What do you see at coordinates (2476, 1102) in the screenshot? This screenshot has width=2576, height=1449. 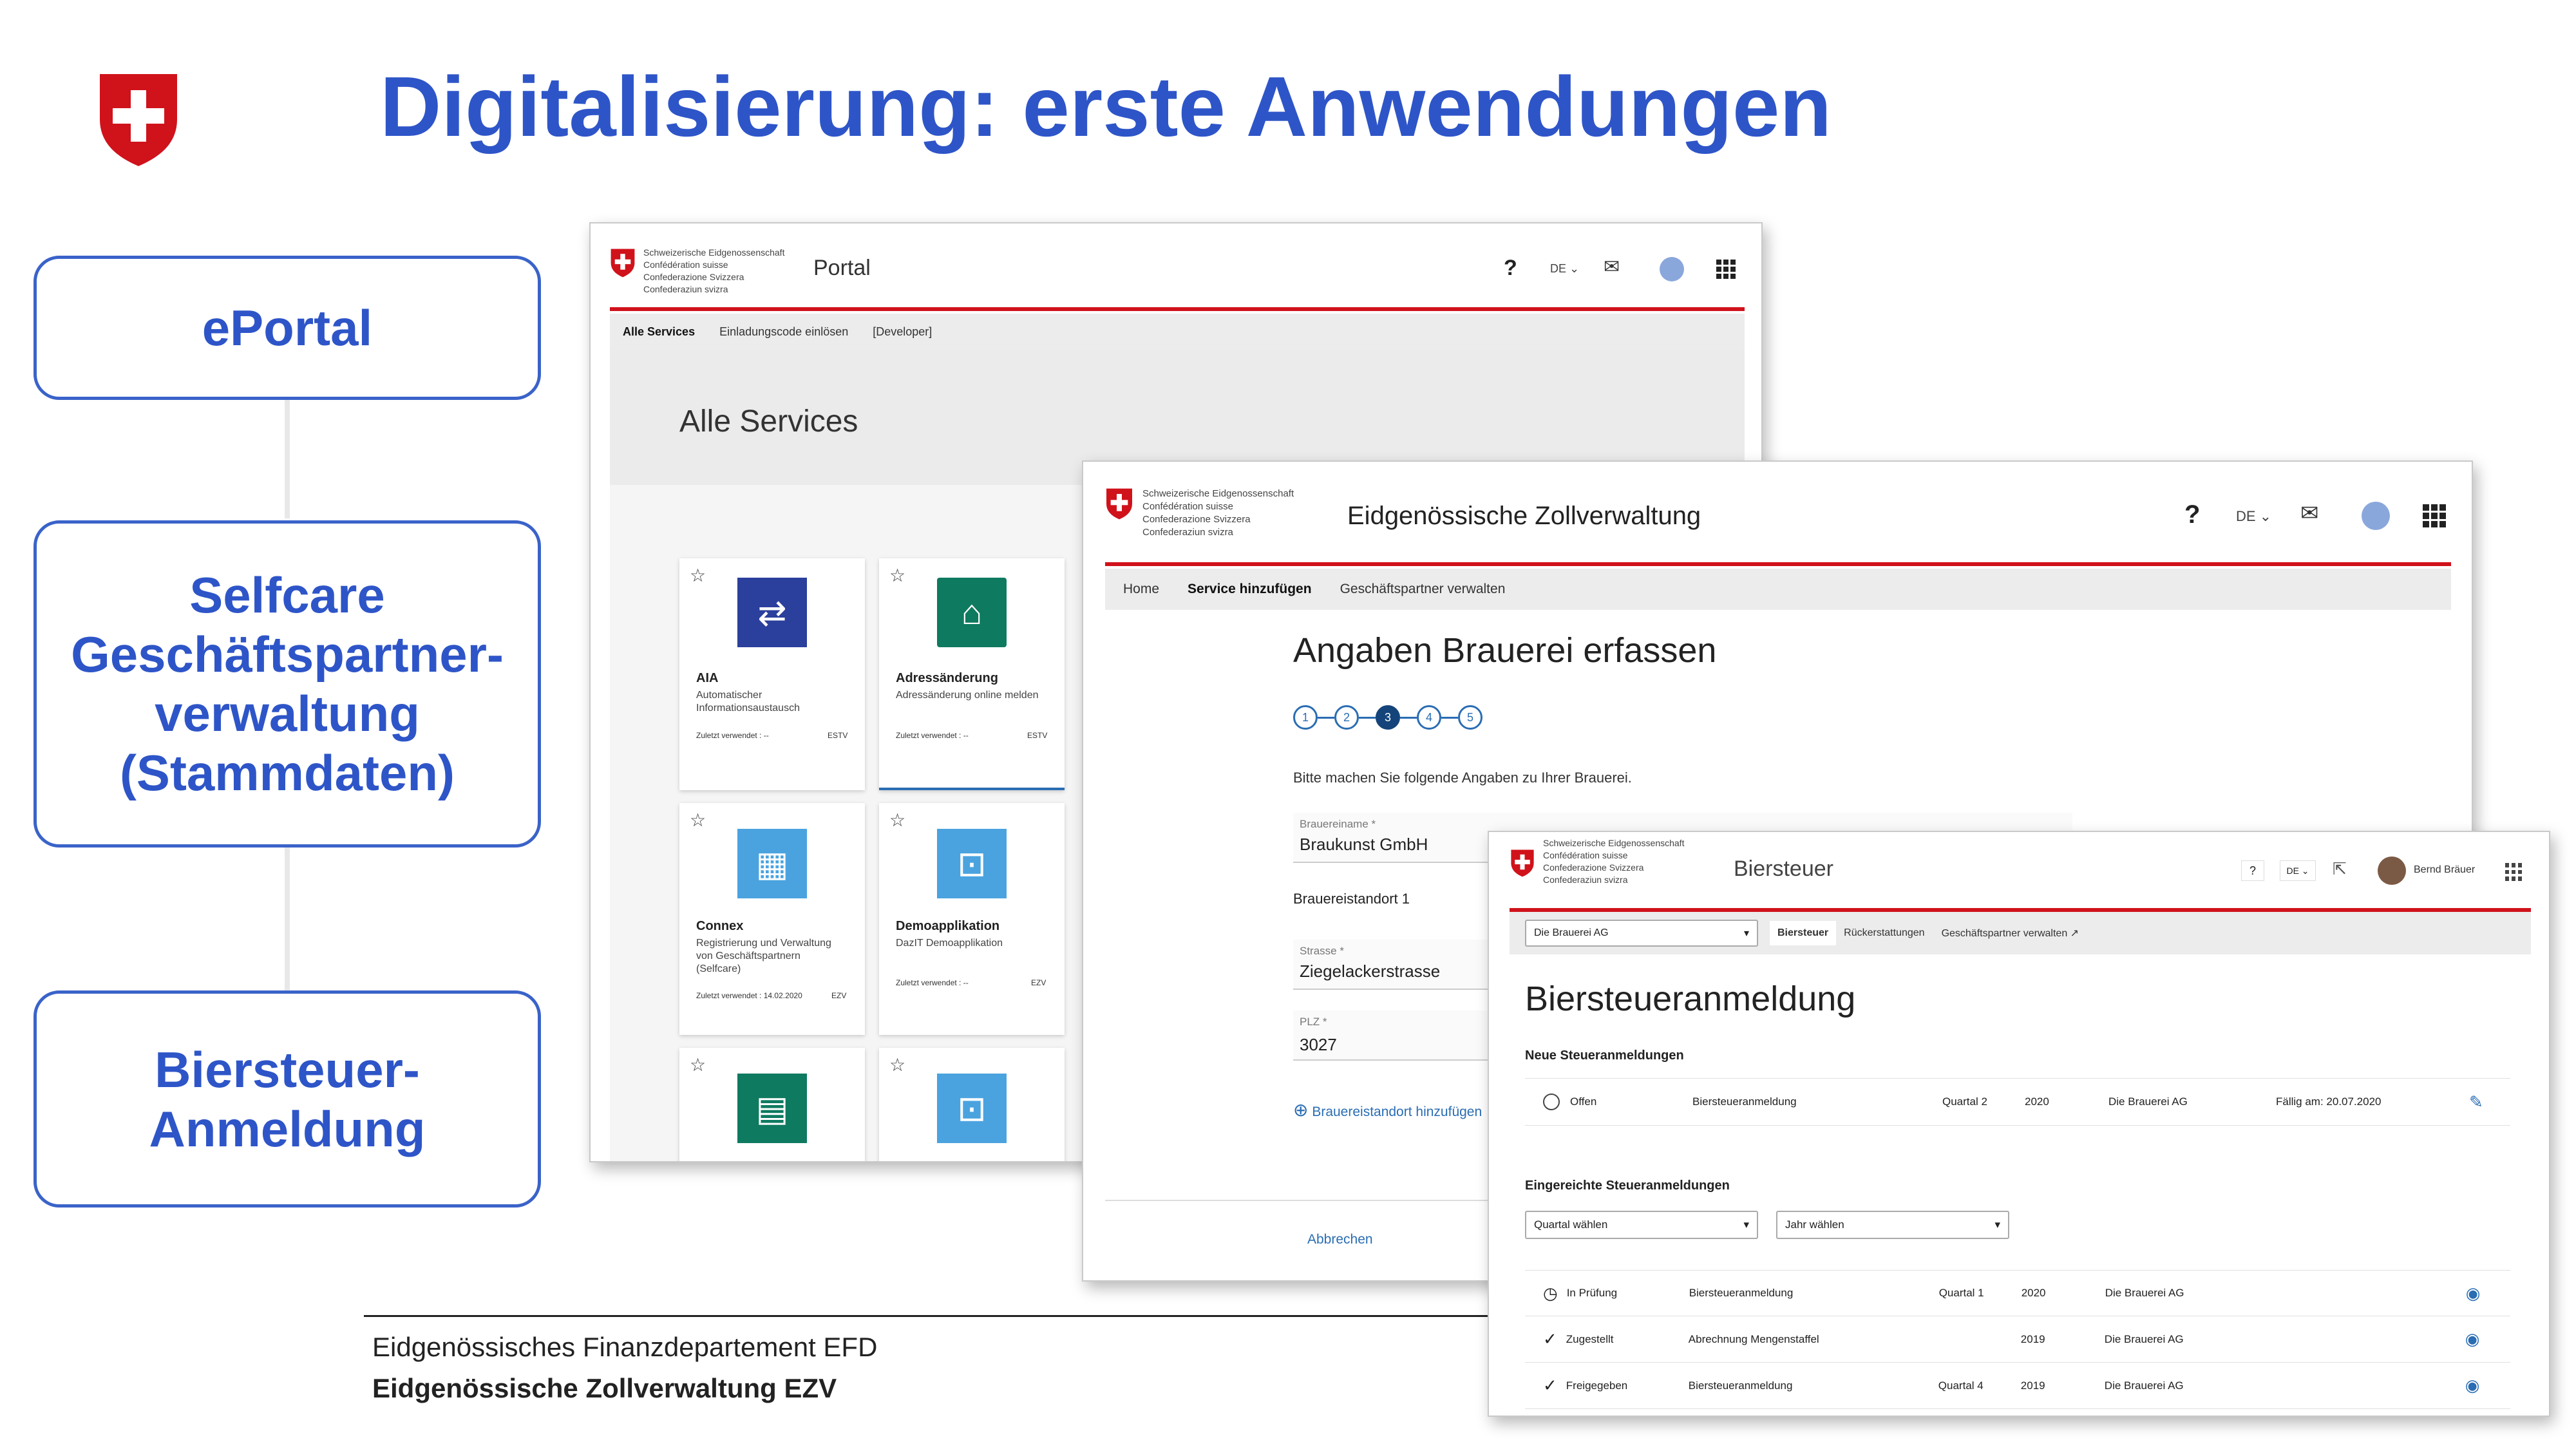 I see `edit-pencil-icon: ✎` at bounding box center [2476, 1102].